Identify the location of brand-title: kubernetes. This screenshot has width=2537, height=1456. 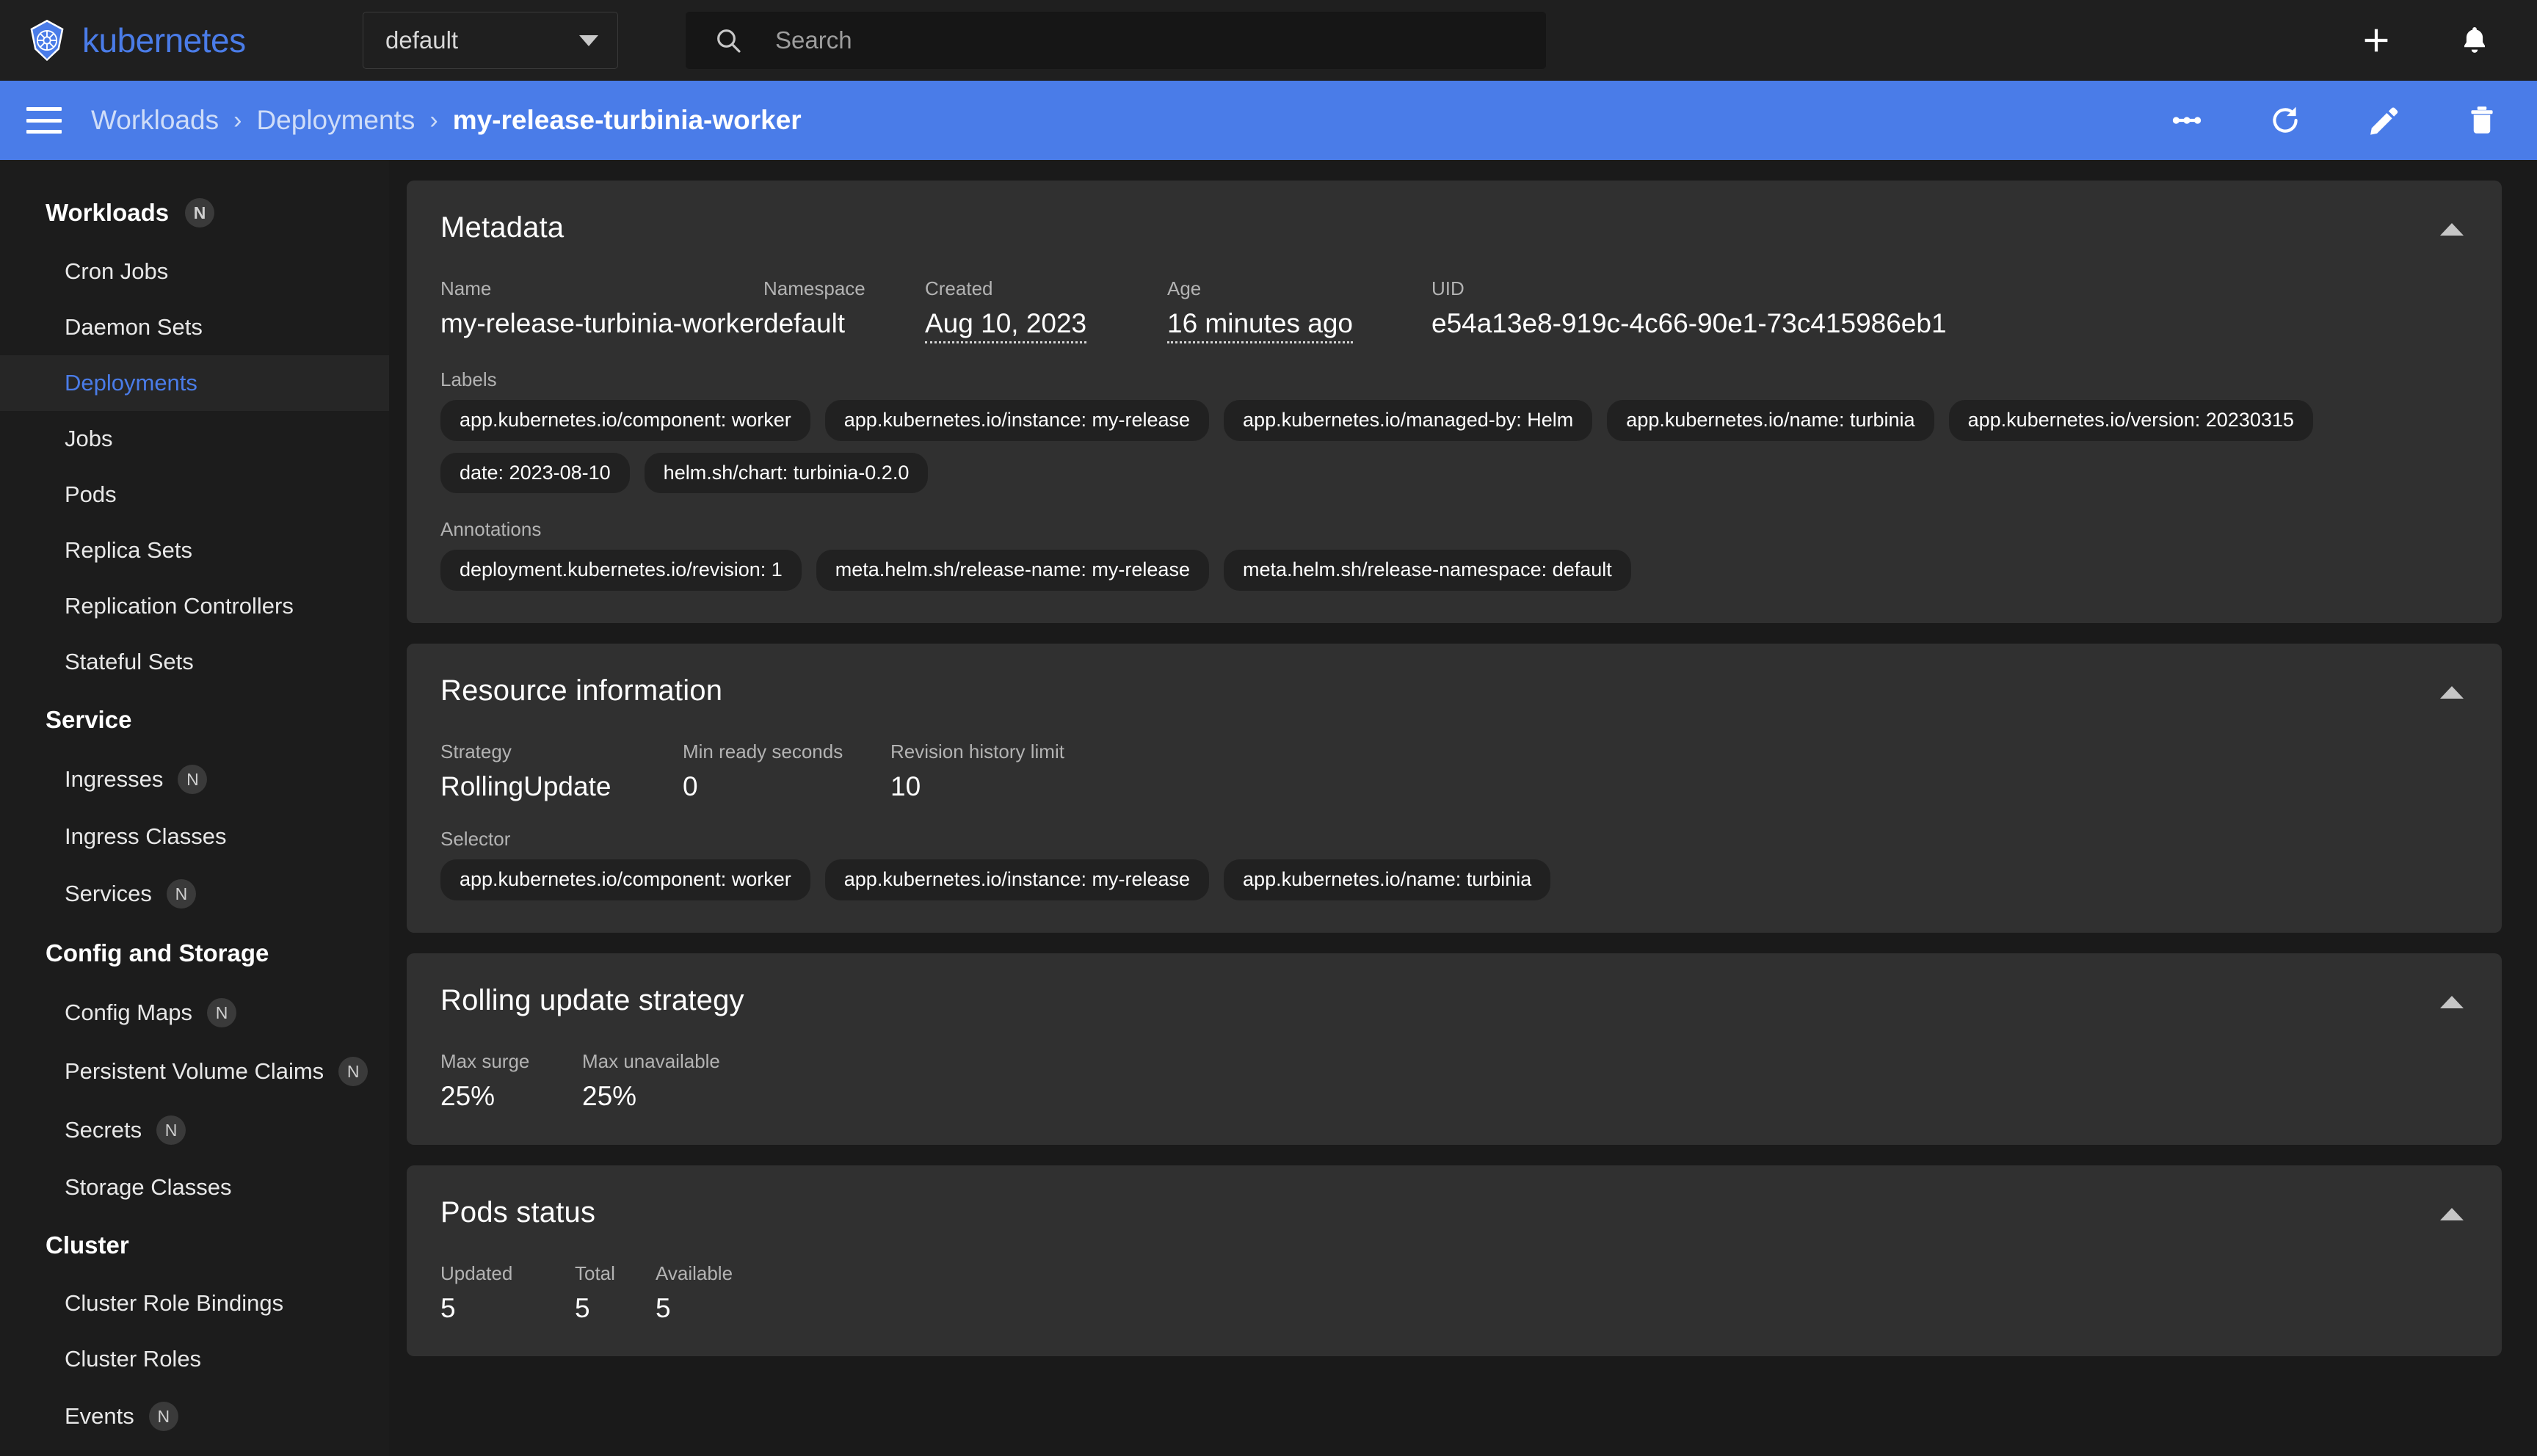
(164, 40).